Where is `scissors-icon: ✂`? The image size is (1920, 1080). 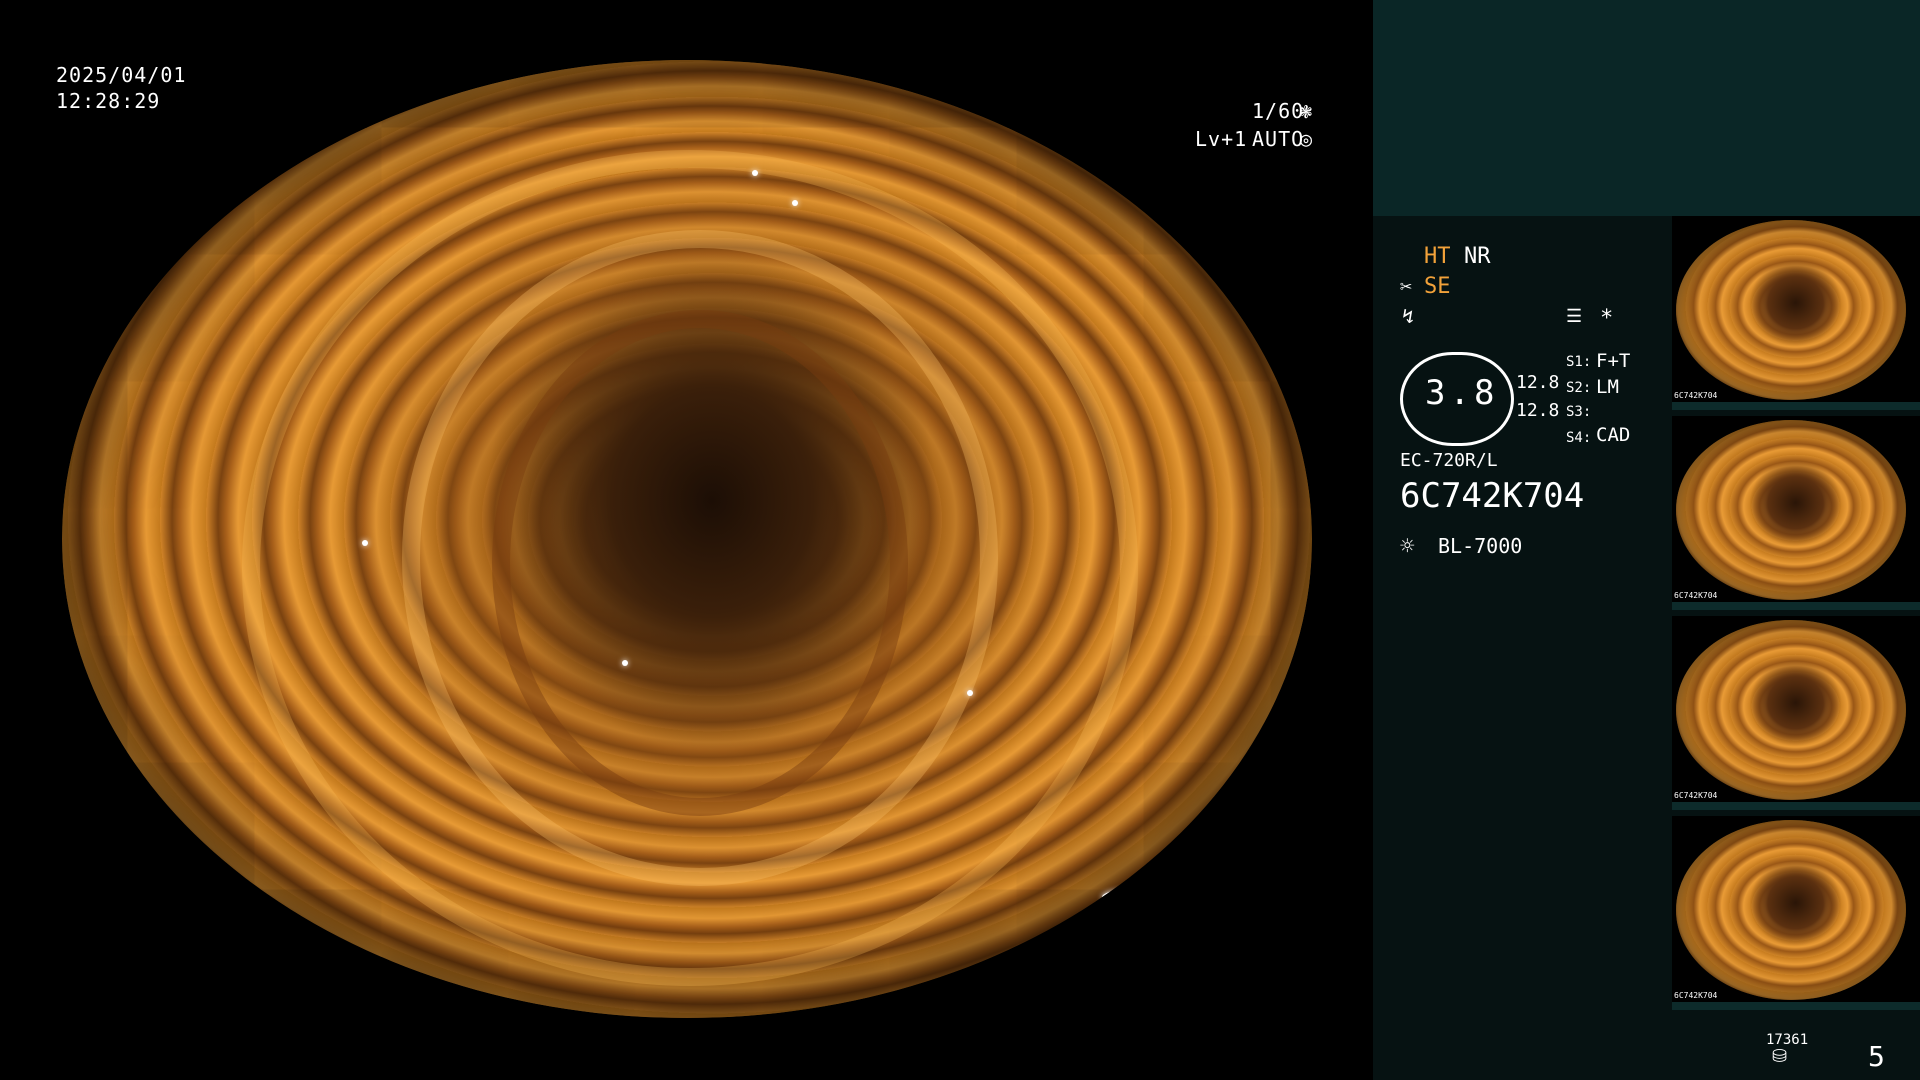
scissors-icon: ✂ is located at coordinates (1406, 286).